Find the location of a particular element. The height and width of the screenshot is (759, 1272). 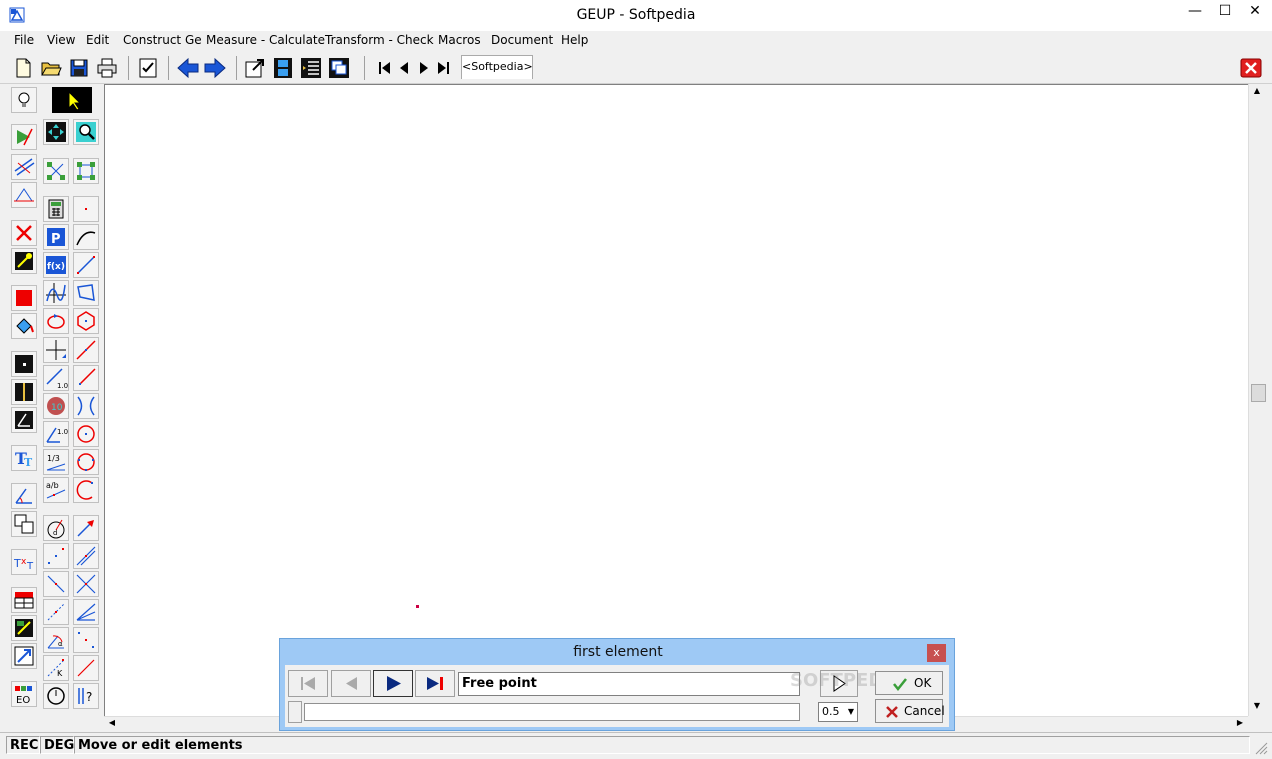

menu-file: File is located at coordinates (24, 40).